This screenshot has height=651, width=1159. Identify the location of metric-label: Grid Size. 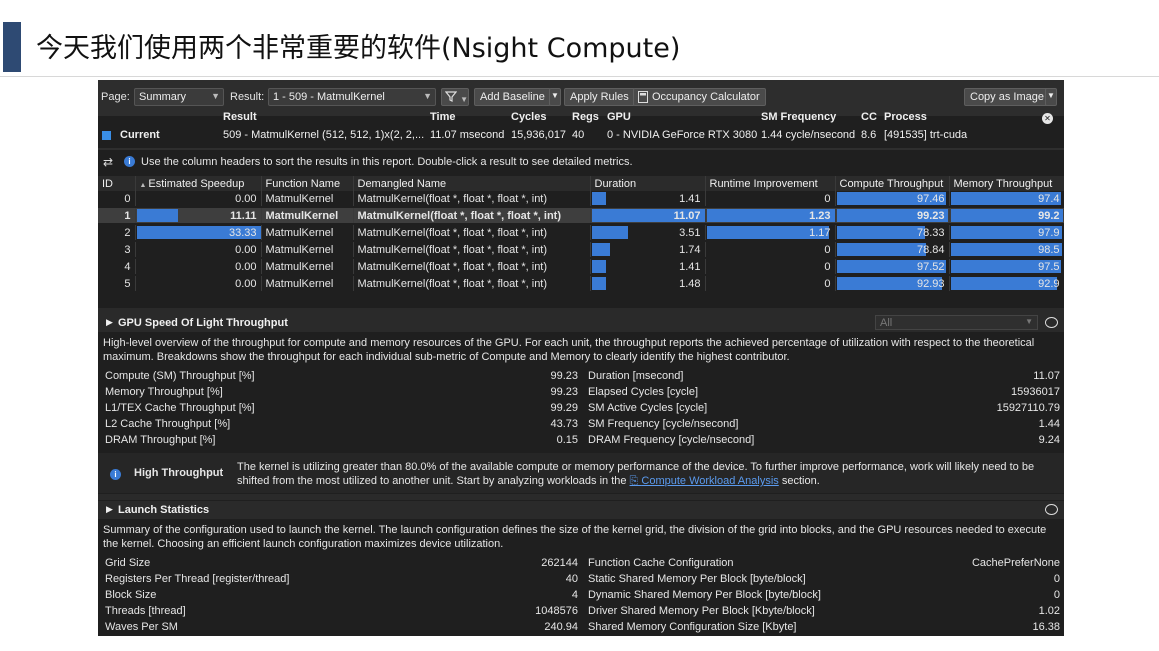
(128, 563).